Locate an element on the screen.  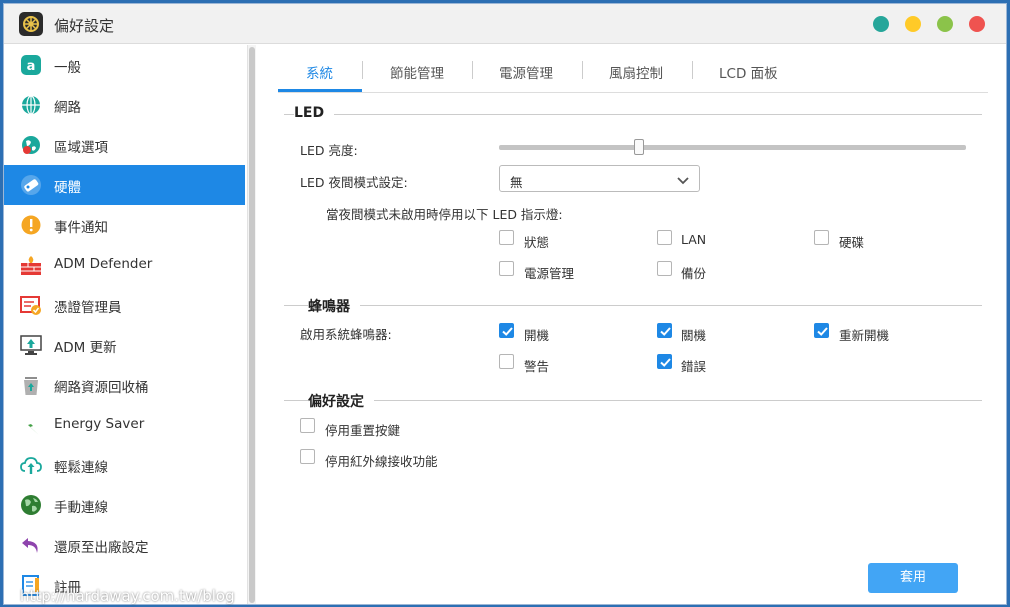
led-disk-checkbox is located at coordinates (821, 237).